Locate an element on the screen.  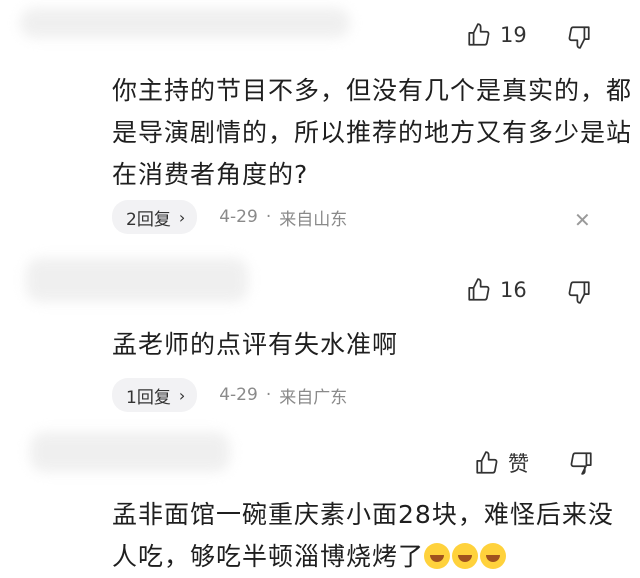
comment-text: 孟非面馆一碗重庆素小面28块，难怪后来没人吃，够吃半顿淄博烧烤了 is located at coordinates (372, 536).